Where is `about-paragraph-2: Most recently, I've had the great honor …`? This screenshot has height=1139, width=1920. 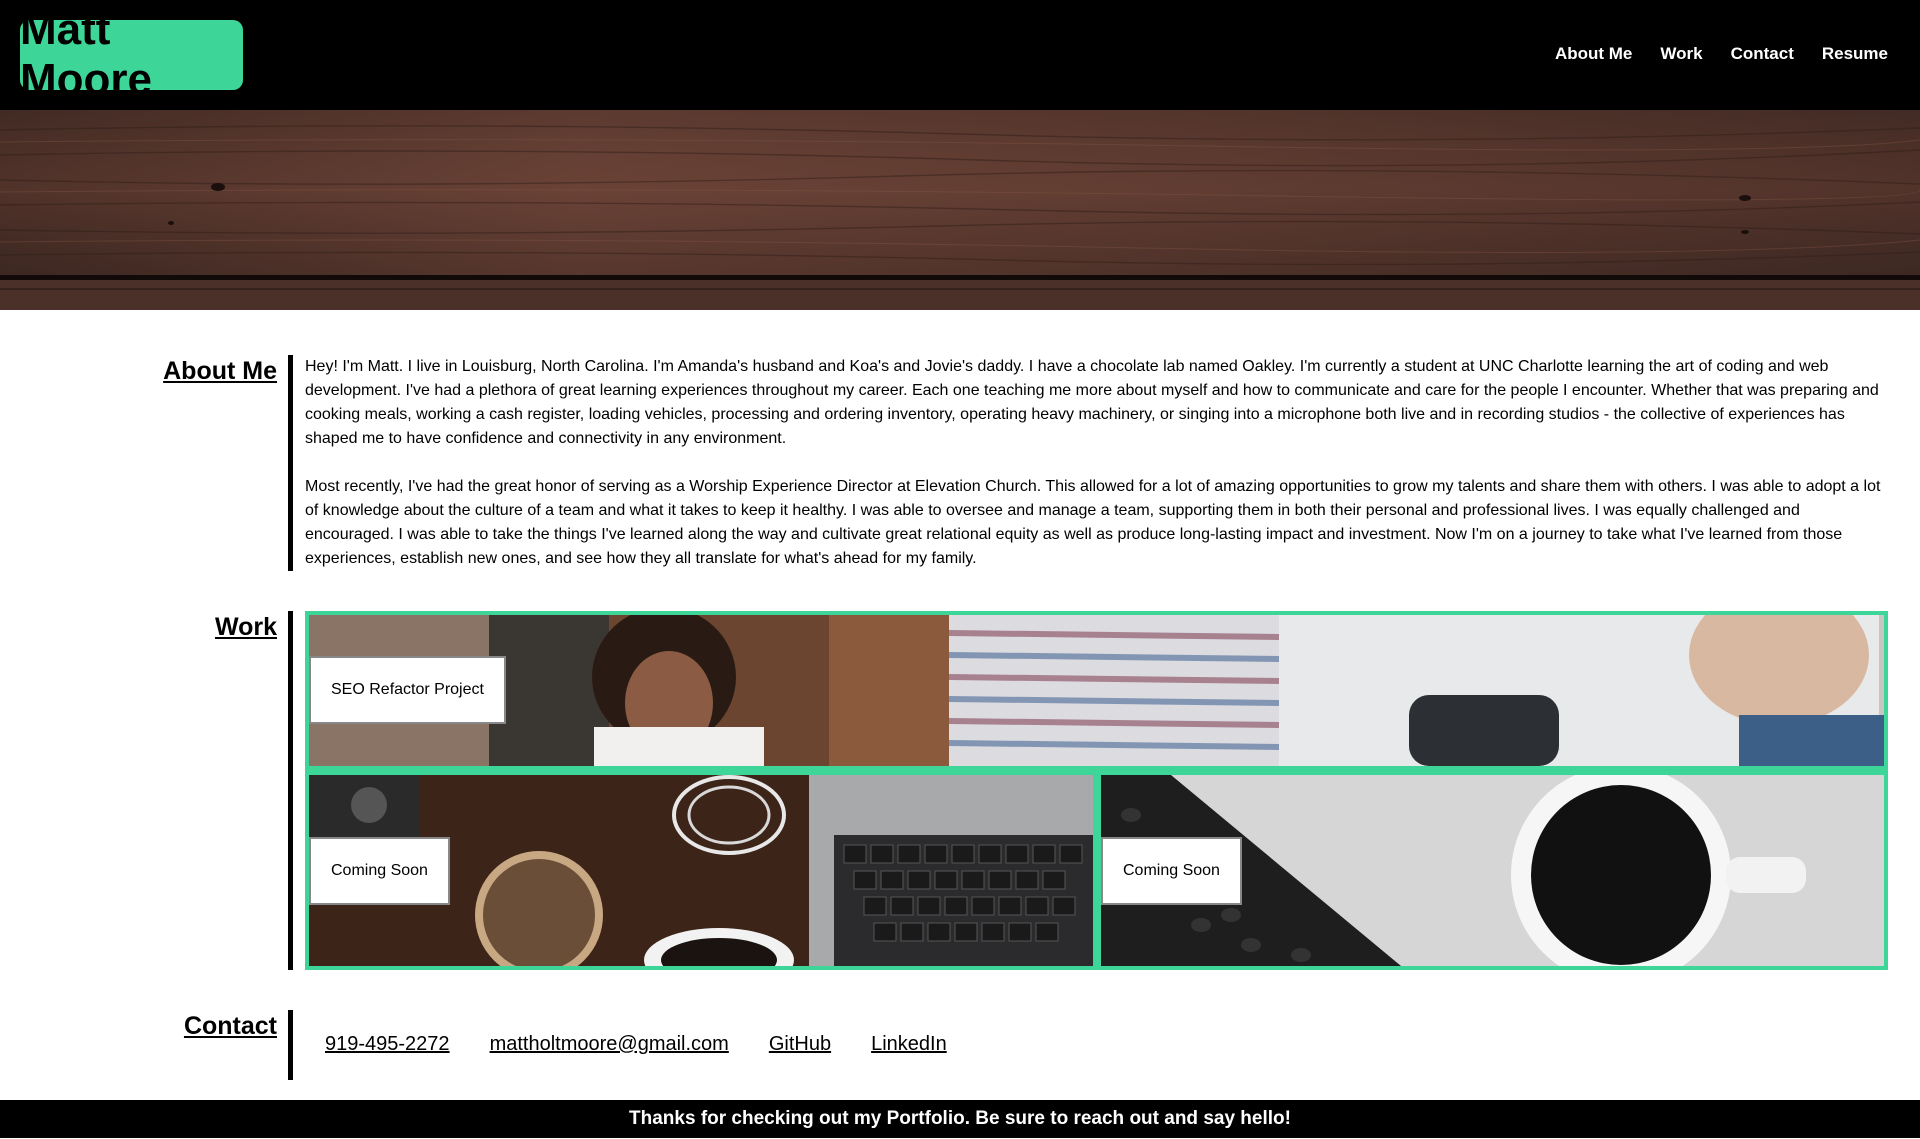 about-paragraph-2: Most recently, I've had the great honor … is located at coordinates (1093, 522).